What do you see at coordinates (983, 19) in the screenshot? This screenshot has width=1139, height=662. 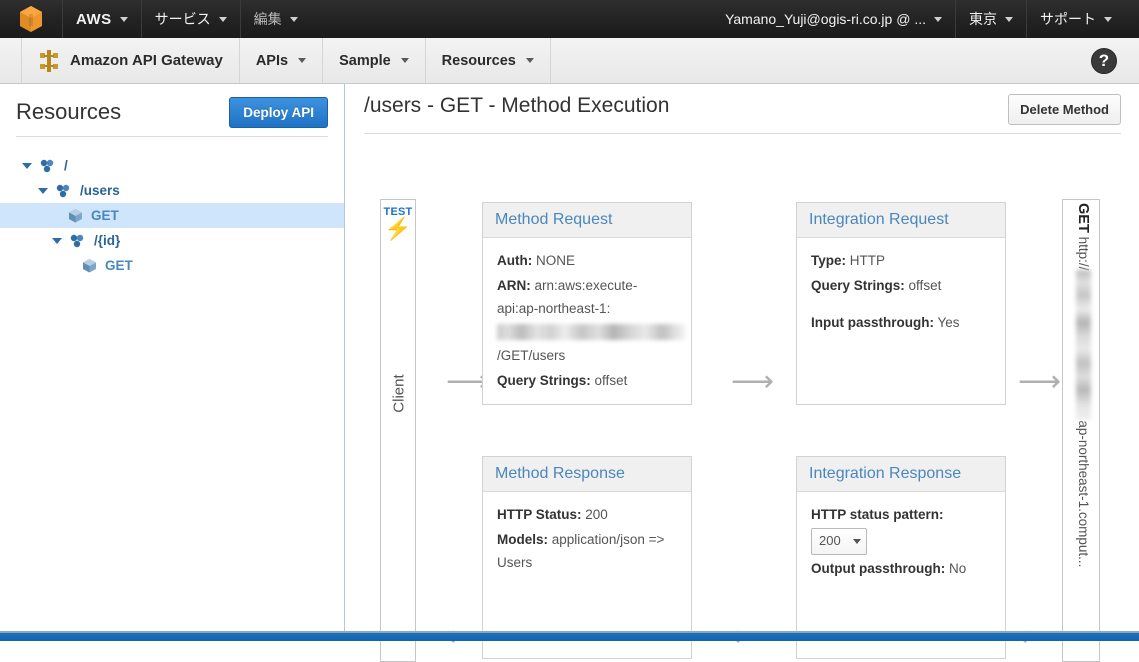 I see `region-label: 東京` at bounding box center [983, 19].